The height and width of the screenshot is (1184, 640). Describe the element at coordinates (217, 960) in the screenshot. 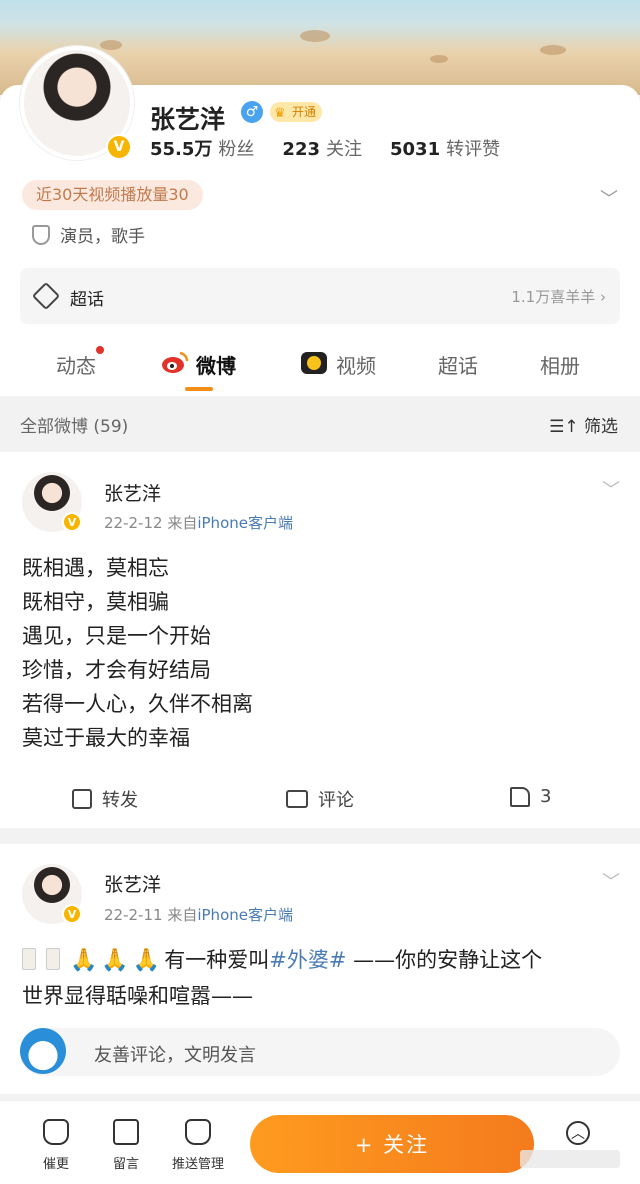

I see `post-text: 有一种爱叫` at that location.